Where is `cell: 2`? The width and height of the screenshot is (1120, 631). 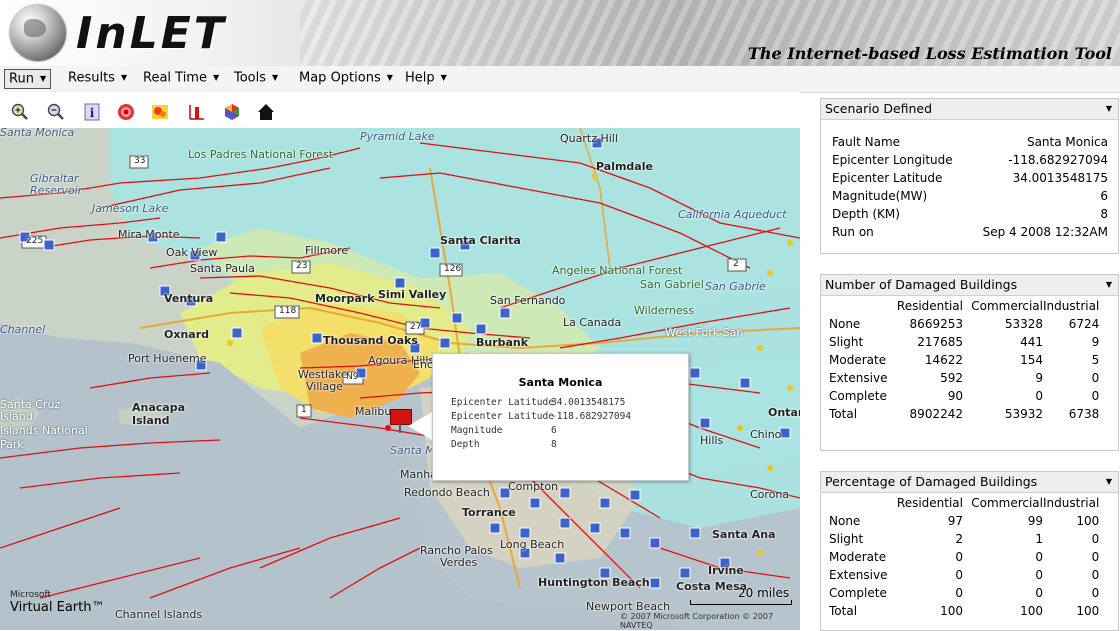 cell: 2 is located at coordinates (959, 539).